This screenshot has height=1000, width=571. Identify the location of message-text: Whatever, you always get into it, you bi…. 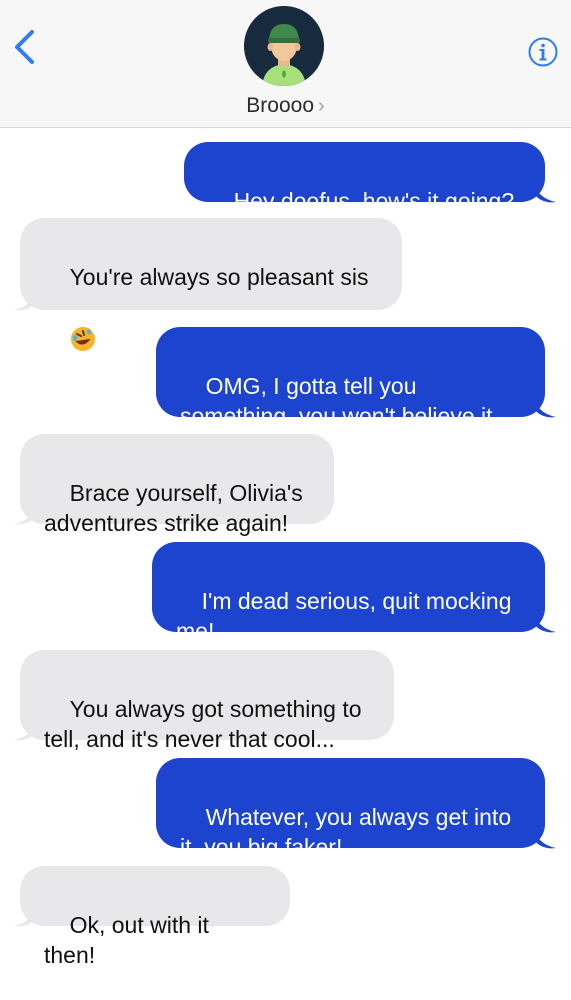
(346, 832).